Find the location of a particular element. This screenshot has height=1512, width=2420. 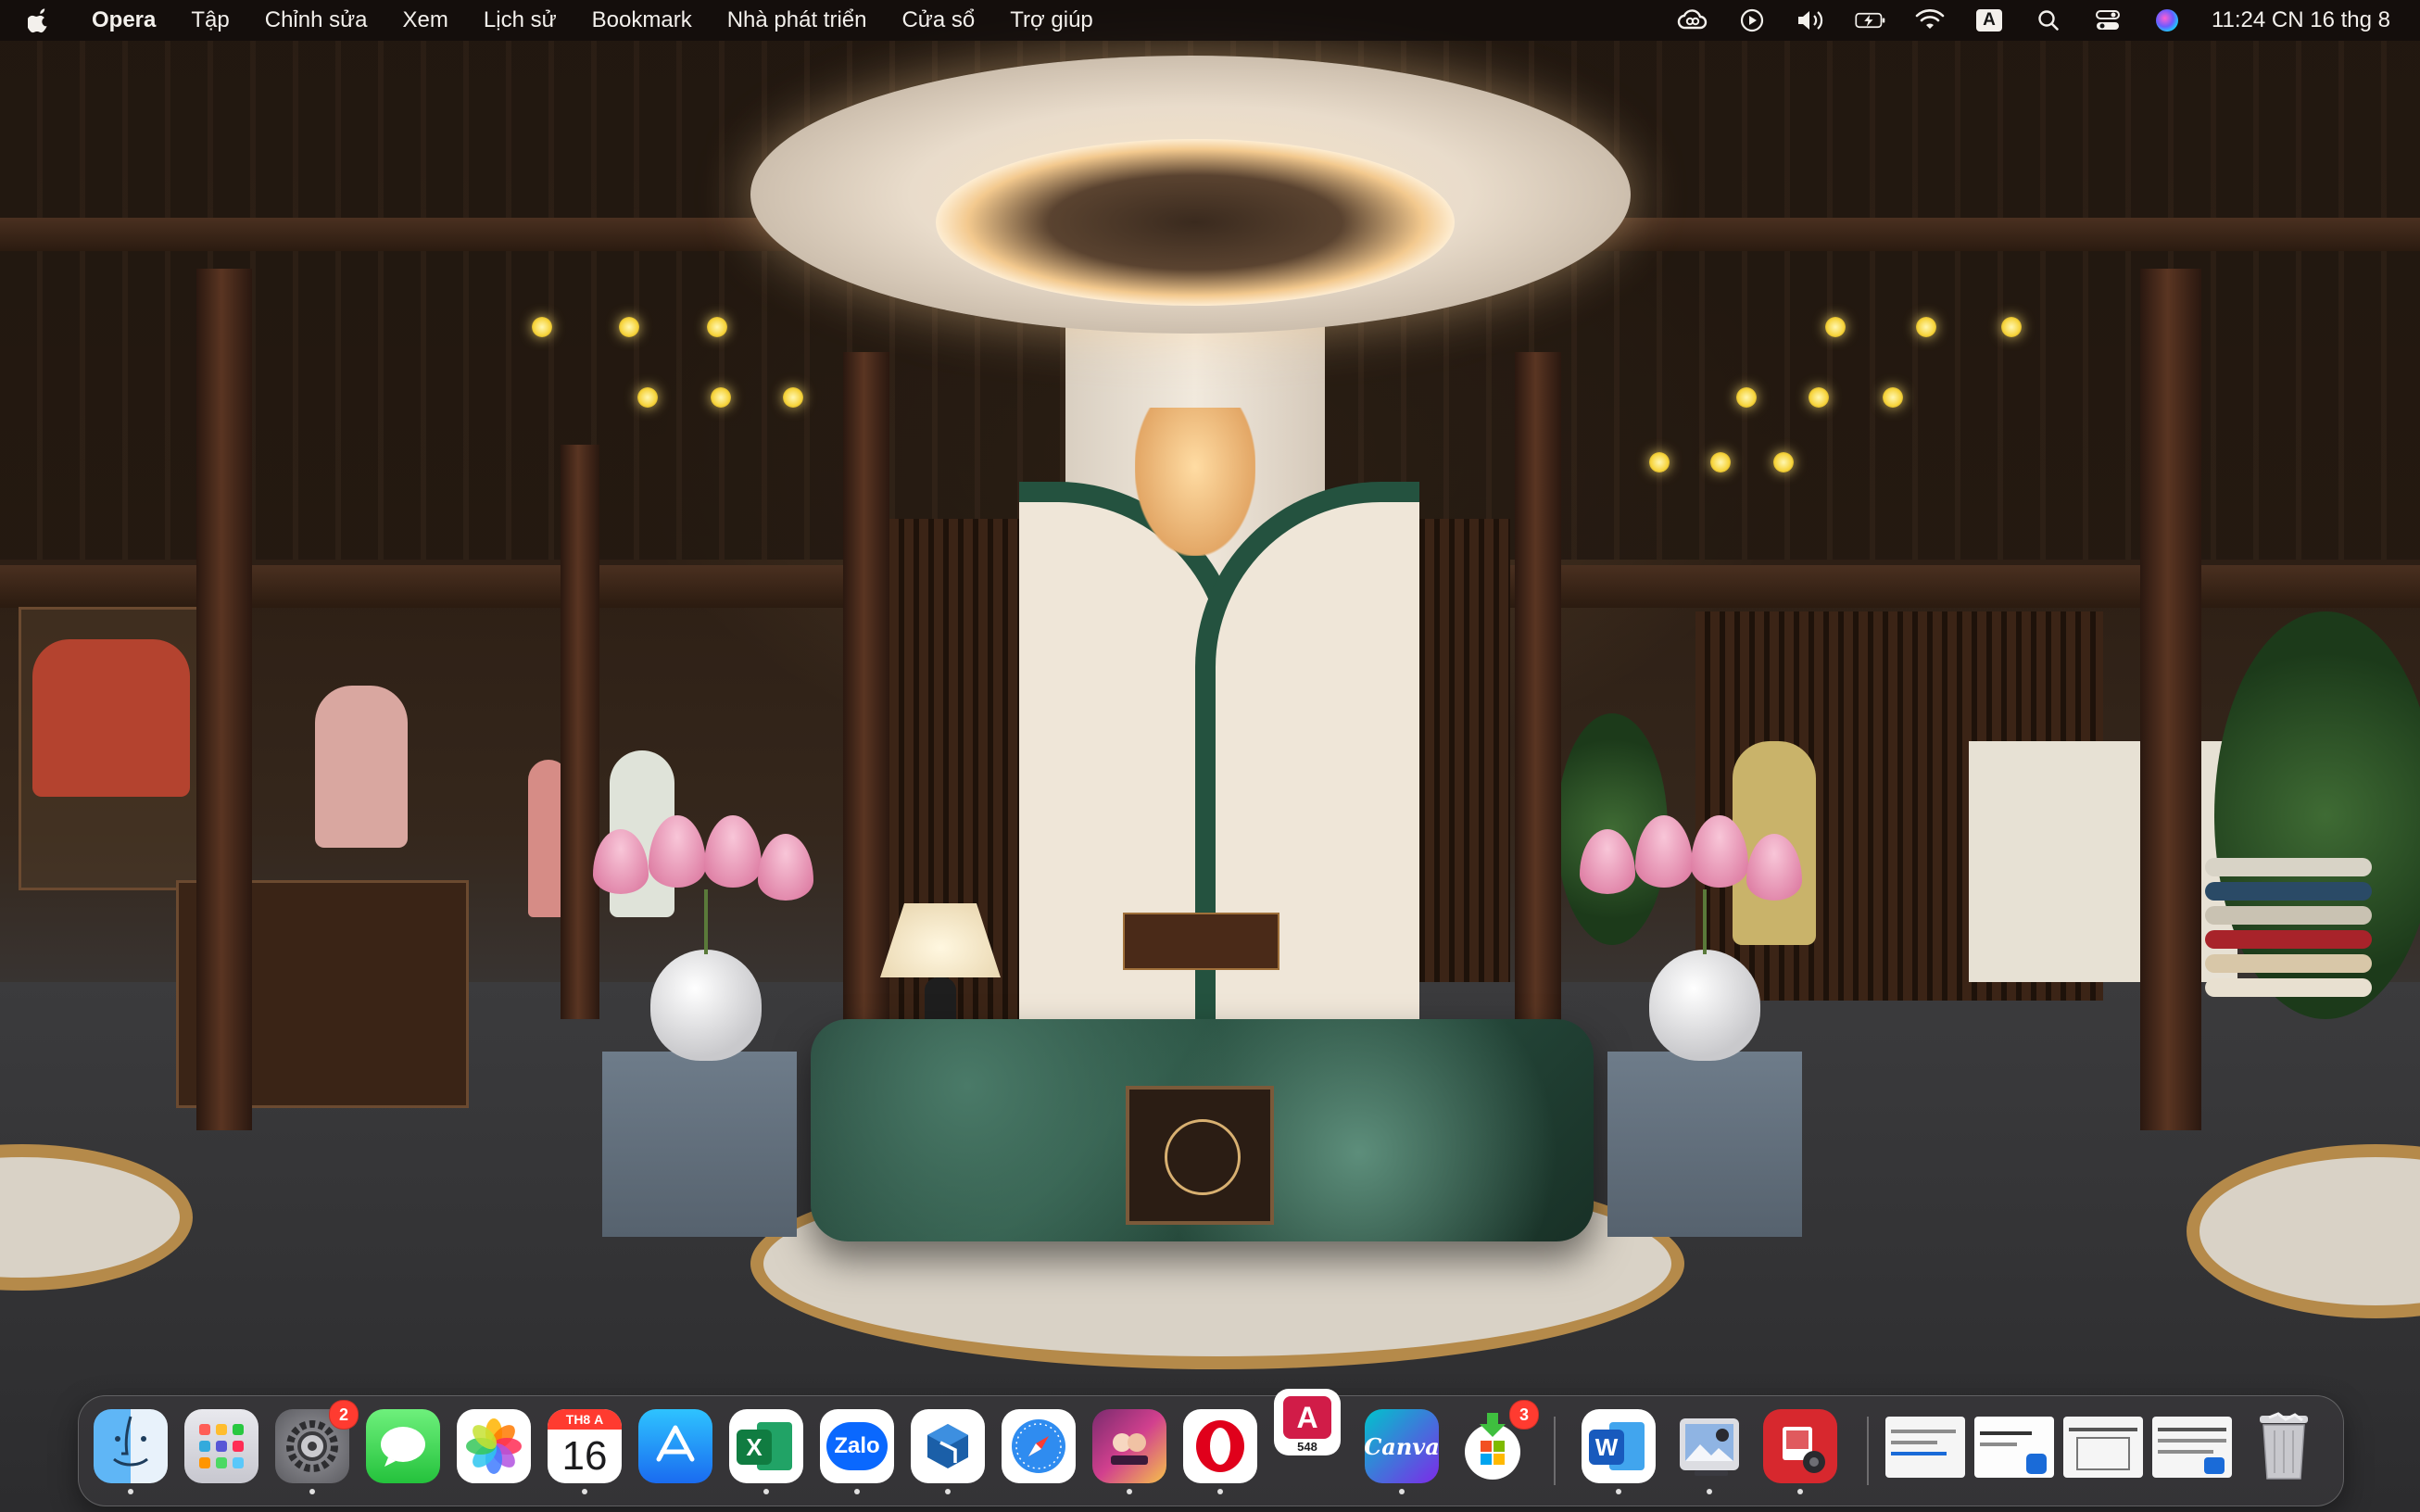

menu-bar-clock: 11:24 CN 16 thg 8 is located at coordinates (2301, 20).